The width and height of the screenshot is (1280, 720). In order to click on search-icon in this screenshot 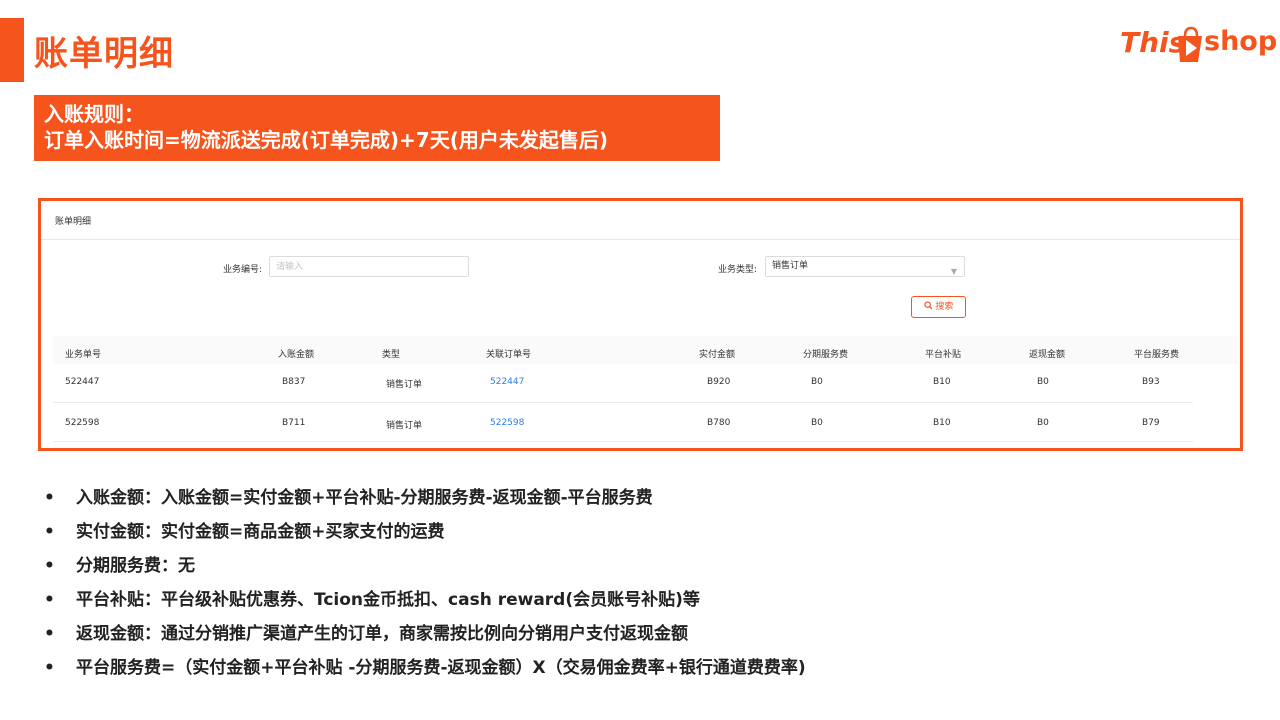, I will do `click(929, 306)`.